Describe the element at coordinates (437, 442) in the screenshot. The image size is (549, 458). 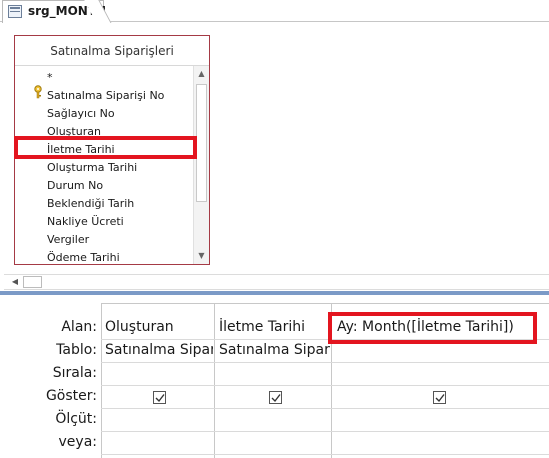
I see `or-cell-col3` at that location.